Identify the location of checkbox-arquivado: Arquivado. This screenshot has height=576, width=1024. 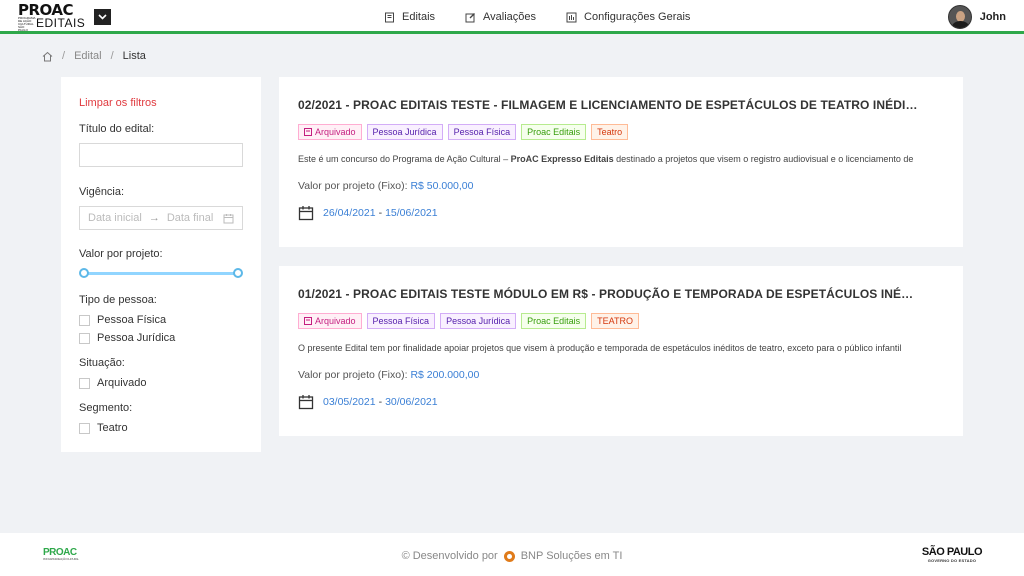
(161, 383).